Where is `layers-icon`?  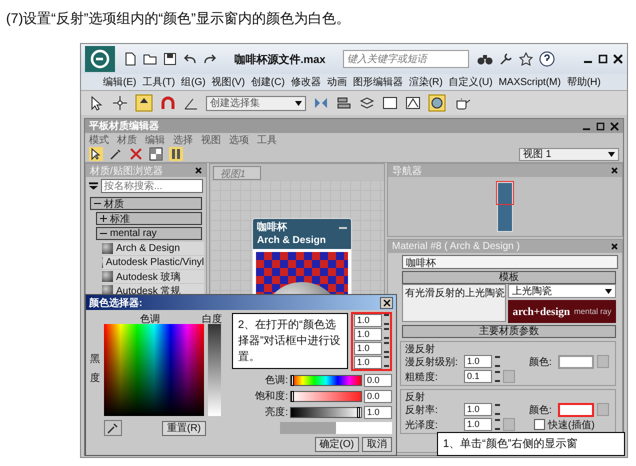
layers-icon is located at coordinates (367, 103).